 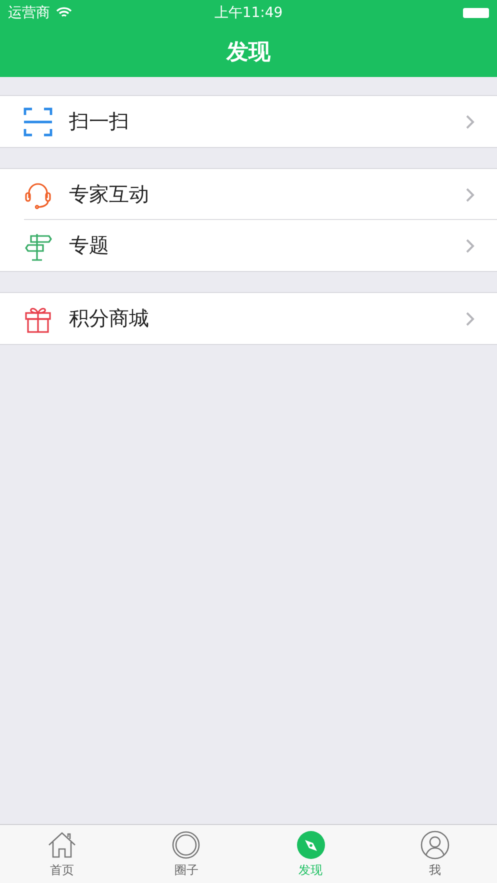 I want to click on battery-icon, so click(x=476, y=13).